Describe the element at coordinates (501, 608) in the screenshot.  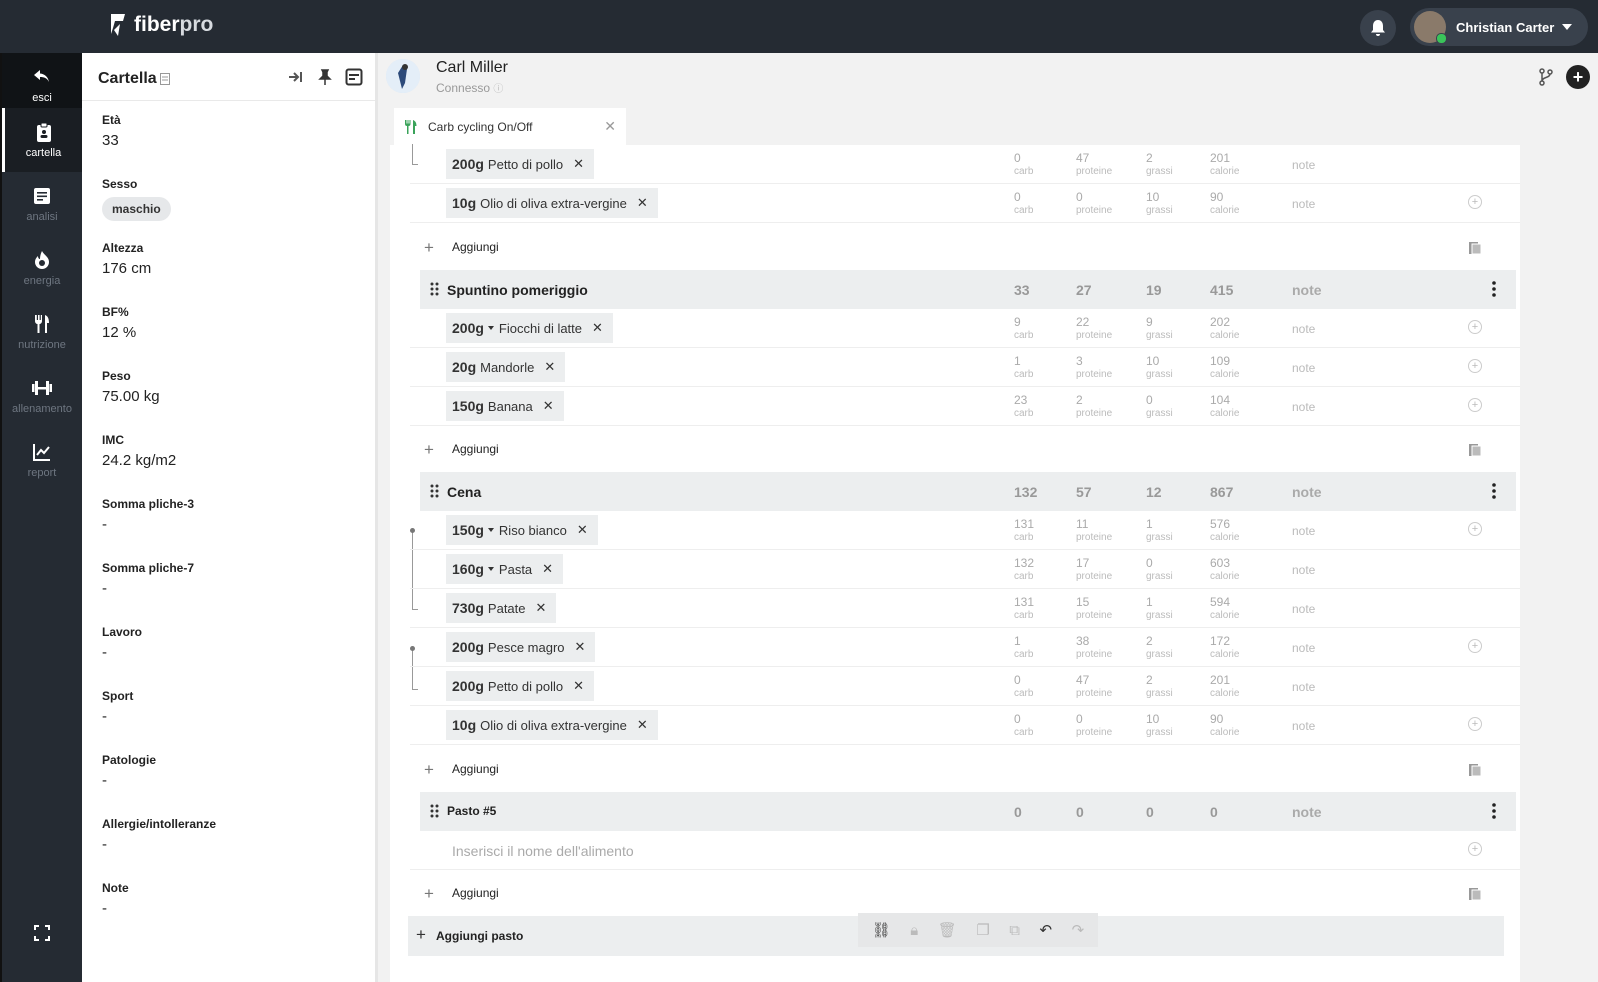
I see `food-chip: 730g Patate ✕` at that location.